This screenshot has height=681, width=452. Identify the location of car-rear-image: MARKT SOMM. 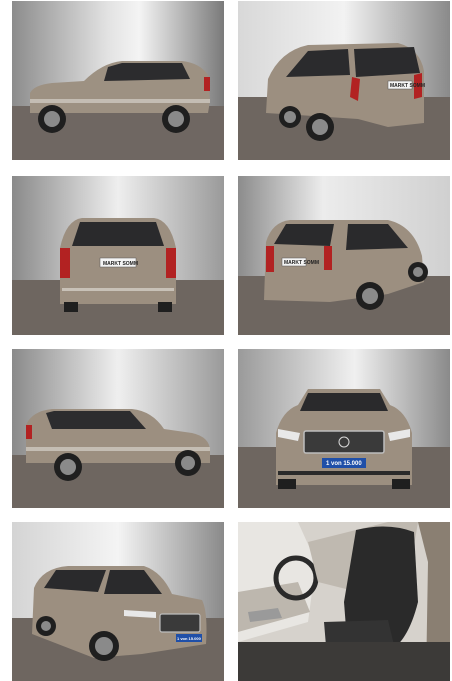
(118, 255).